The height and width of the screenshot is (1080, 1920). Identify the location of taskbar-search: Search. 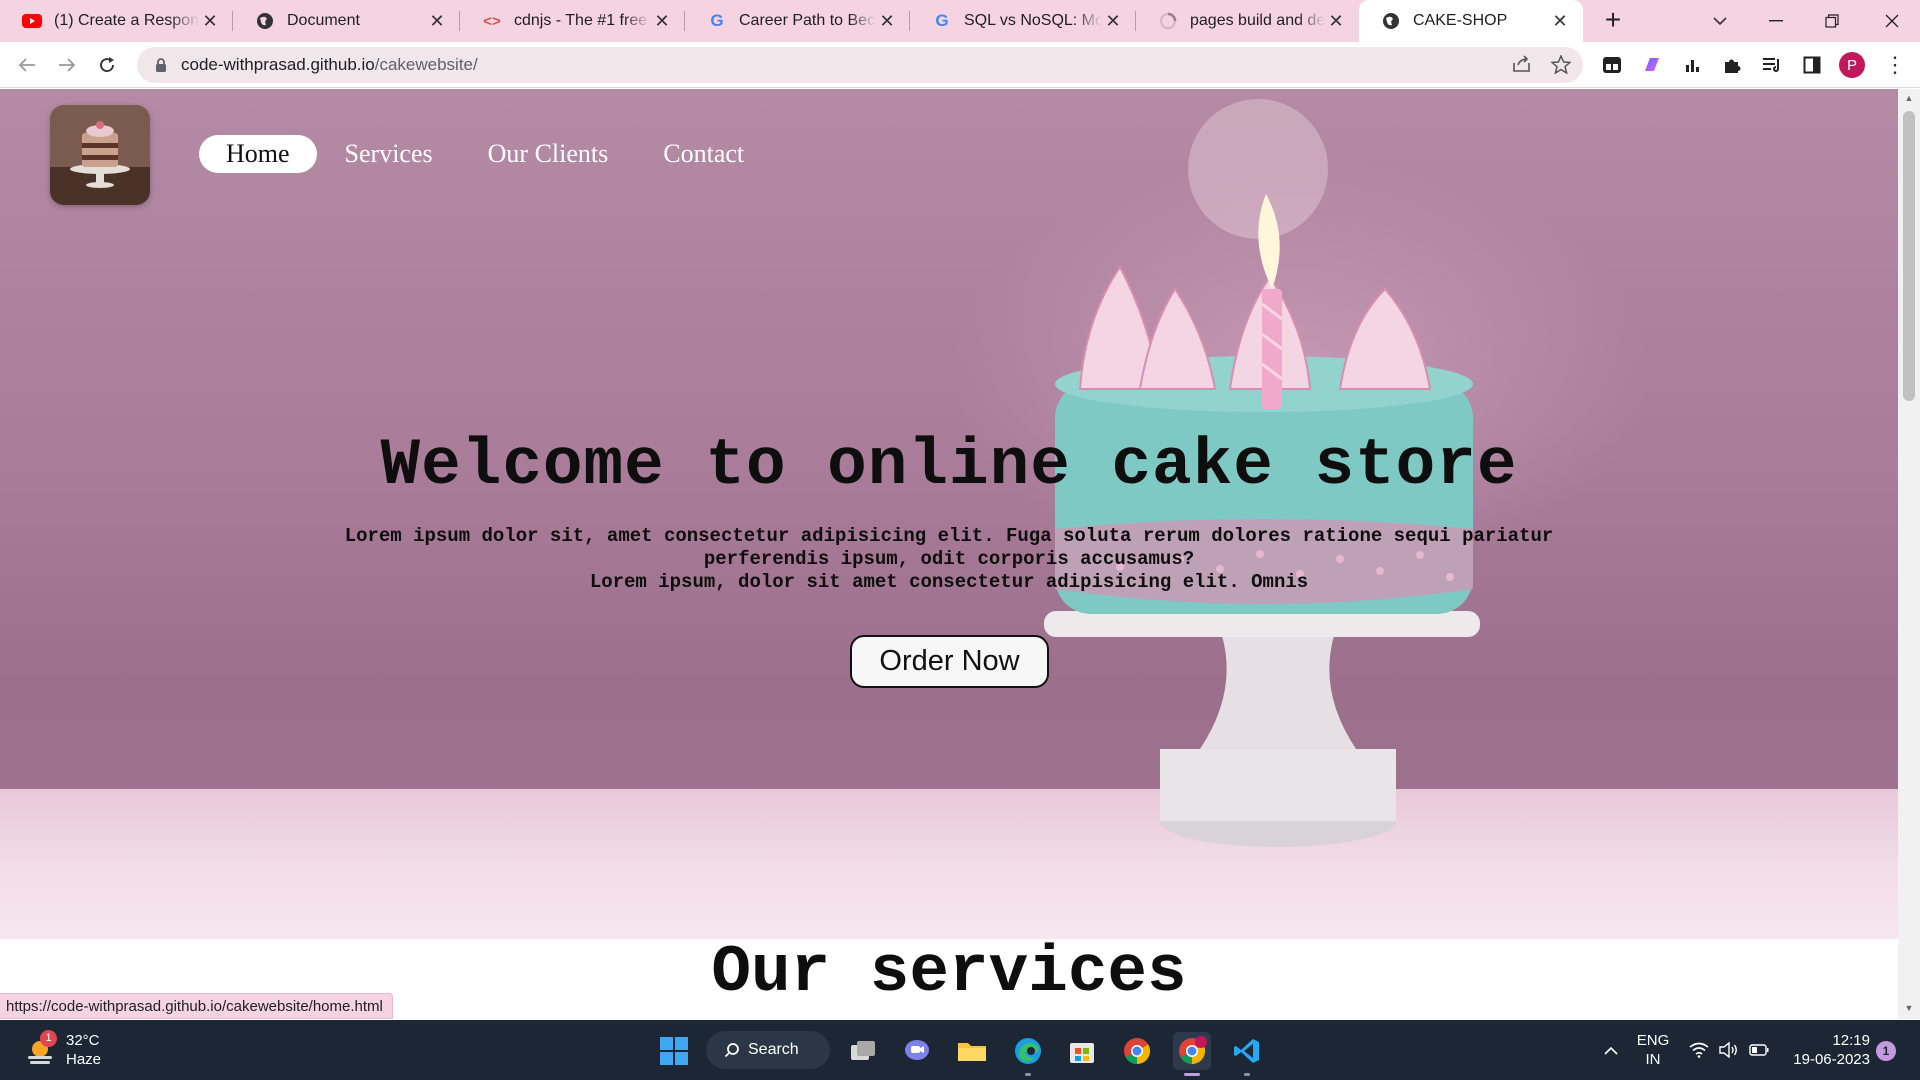
(768, 1050).